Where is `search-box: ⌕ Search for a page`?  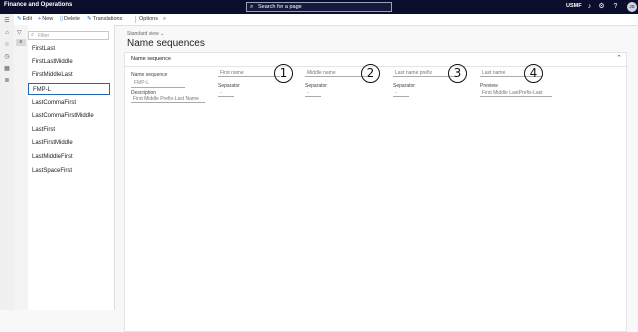 search-box: ⌕ Search for a page is located at coordinates (319, 7).